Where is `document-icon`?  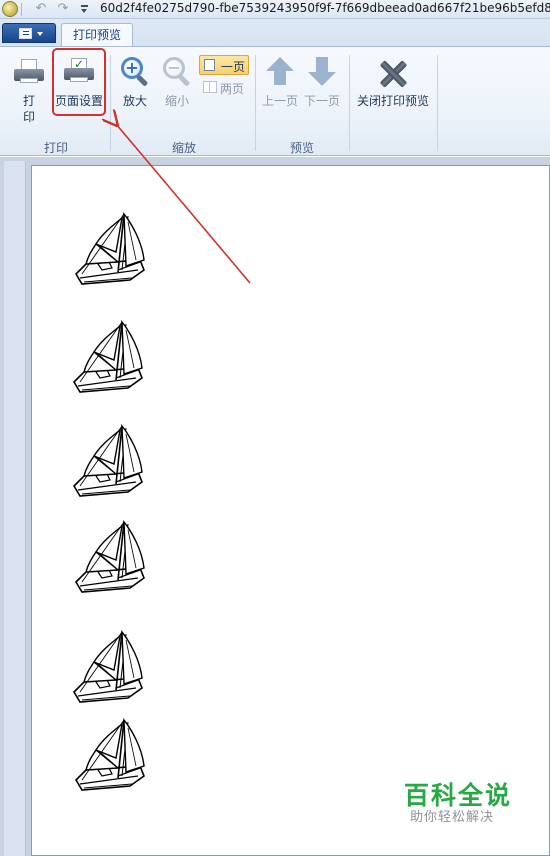
document-icon is located at coordinates (25, 33).